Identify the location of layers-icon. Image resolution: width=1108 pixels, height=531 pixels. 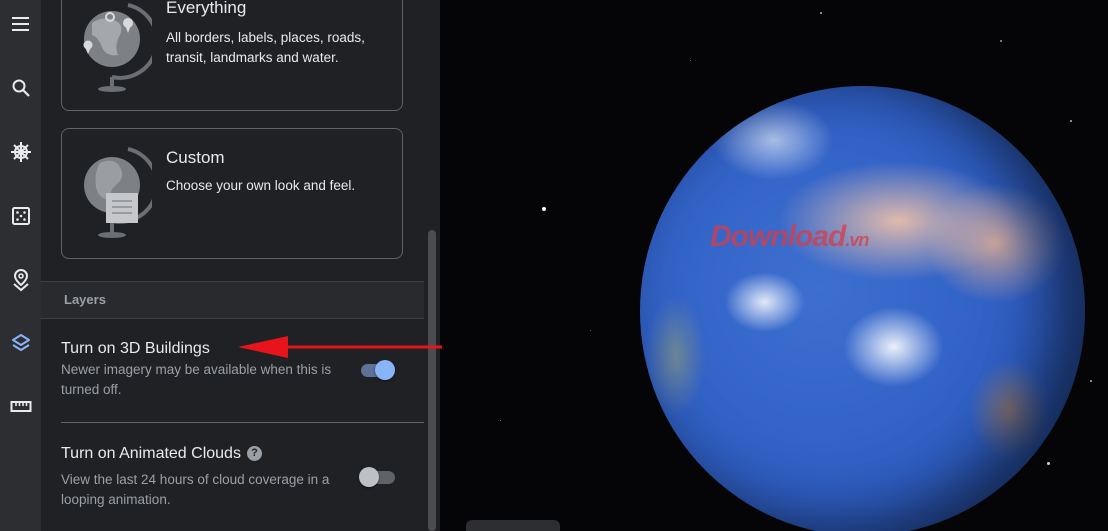
(20, 342).